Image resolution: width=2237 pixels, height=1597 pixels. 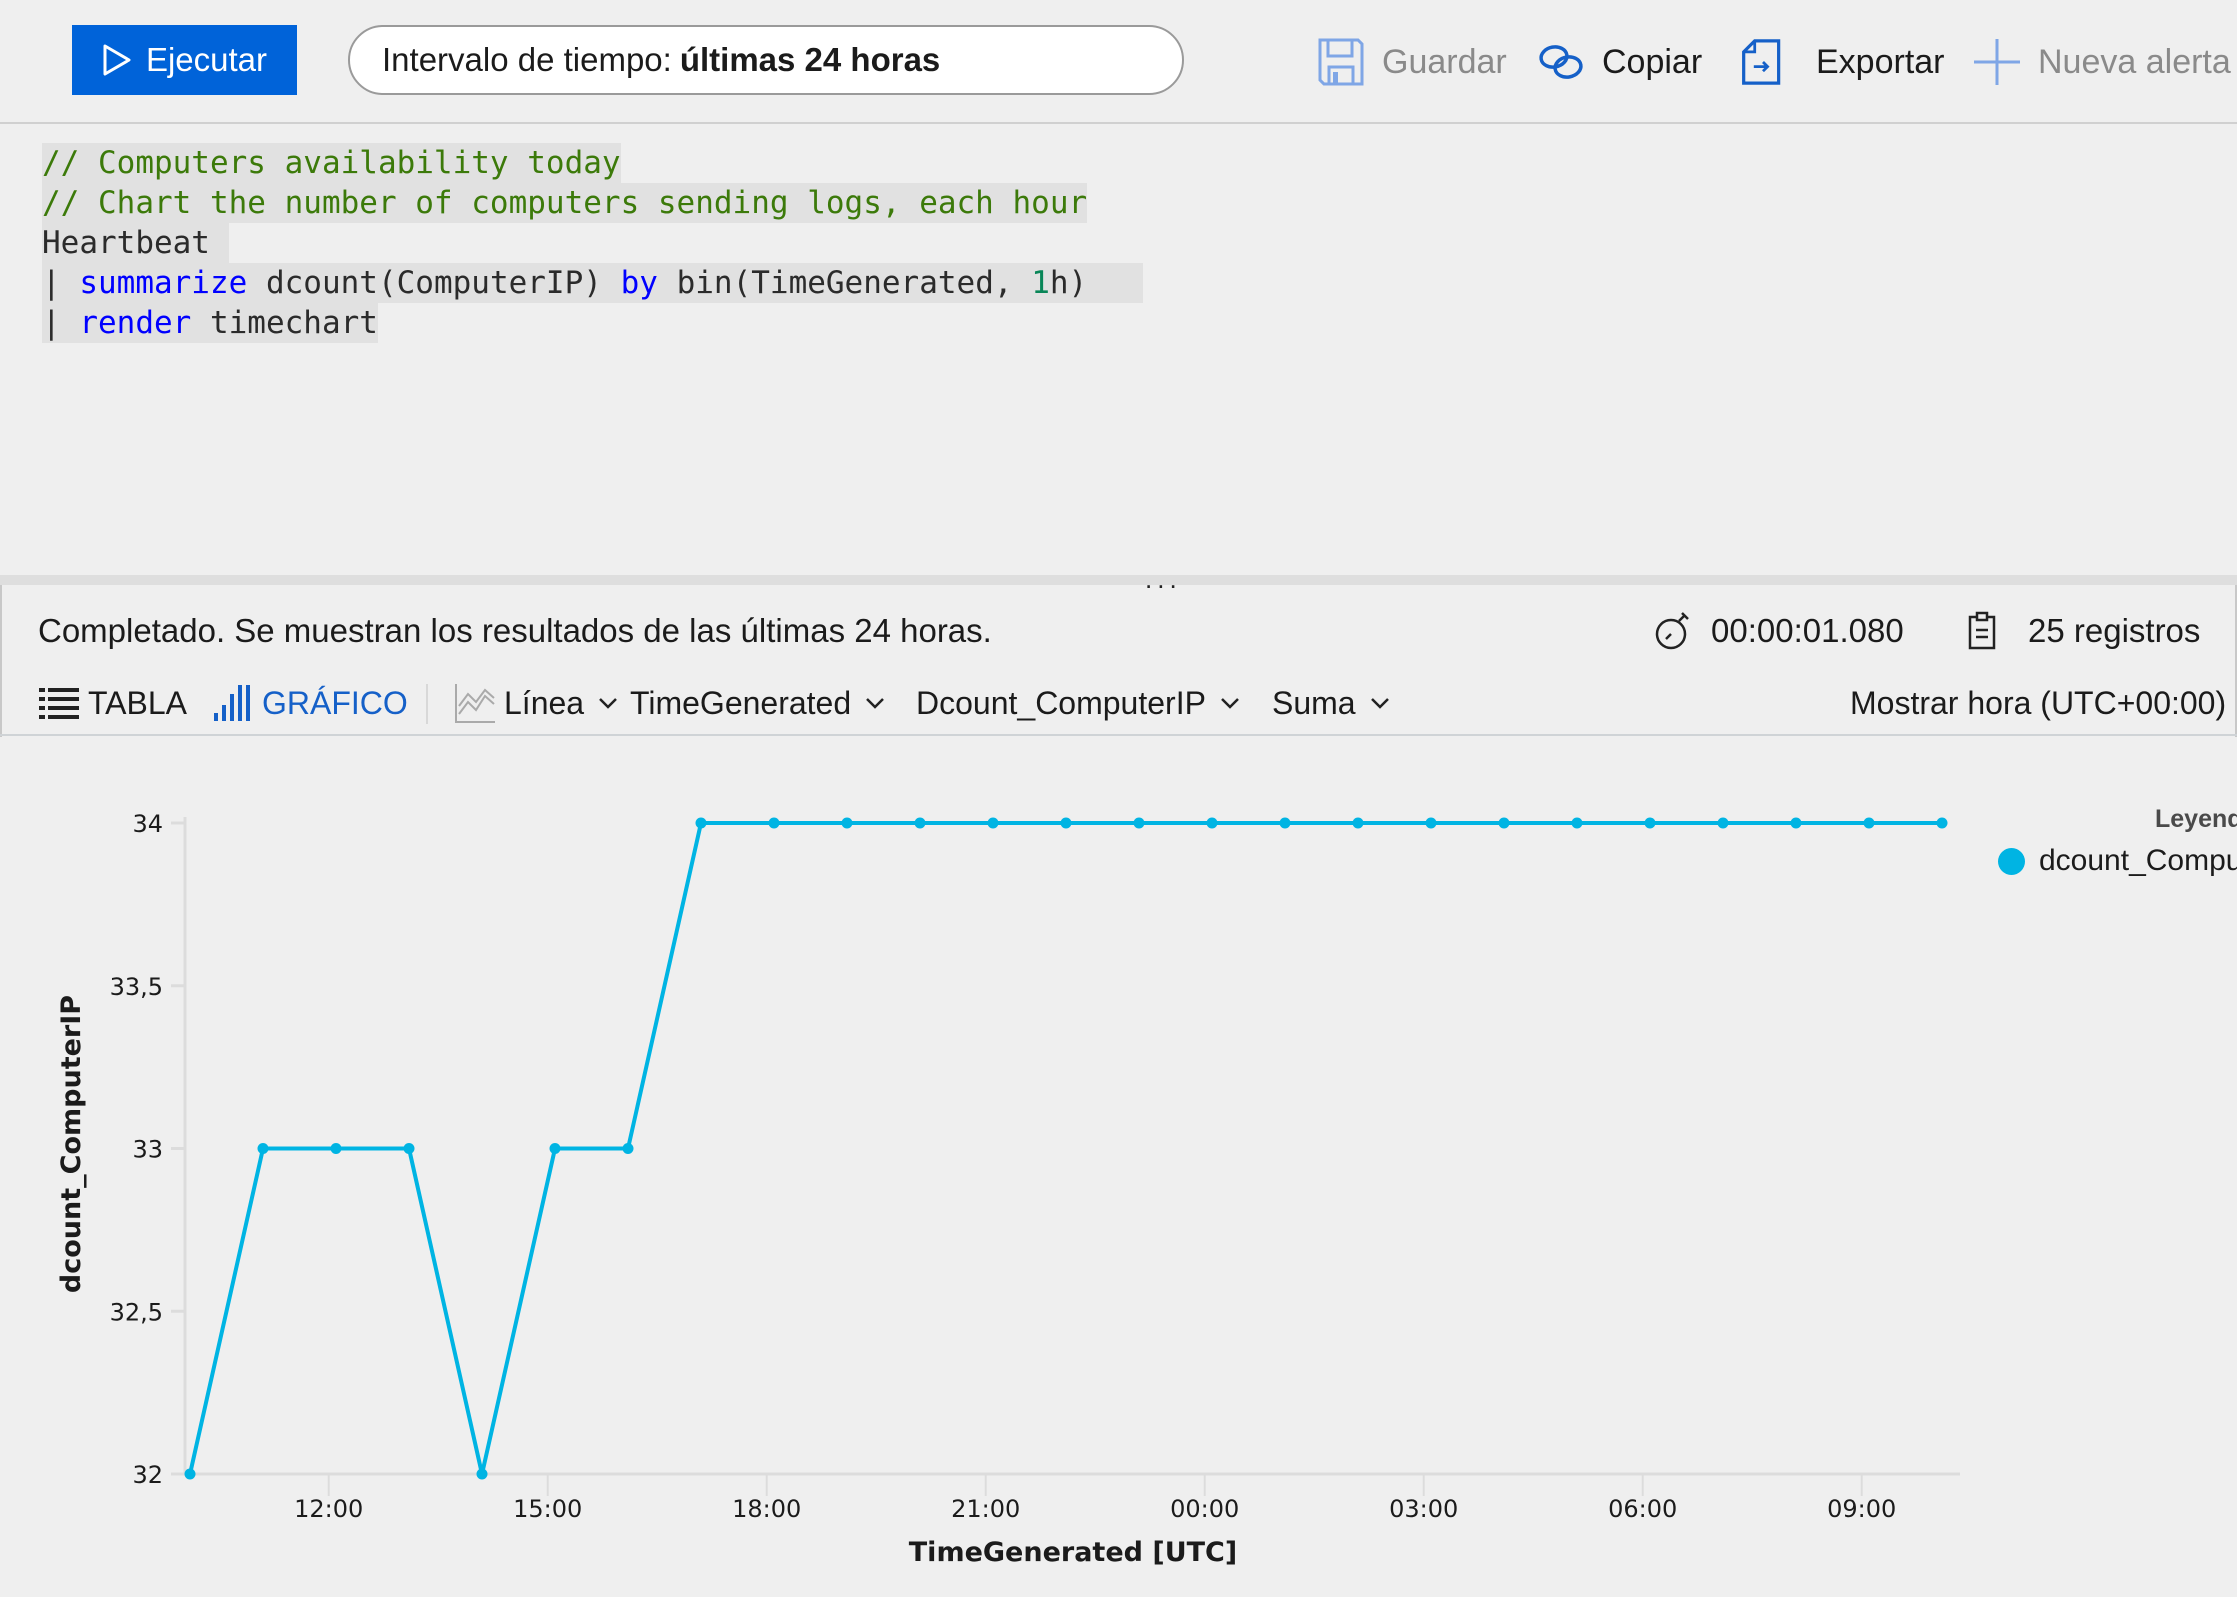 What do you see at coordinates (1061, 702) in the screenshot?
I see `y-column-value: Dcount_ComputerIP` at bounding box center [1061, 702].